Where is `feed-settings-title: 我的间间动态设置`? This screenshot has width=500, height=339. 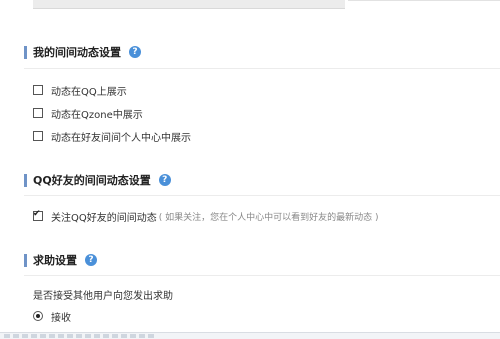 feed-settings-title: 我的间间动态设置 is located at coordinates (77, 52).